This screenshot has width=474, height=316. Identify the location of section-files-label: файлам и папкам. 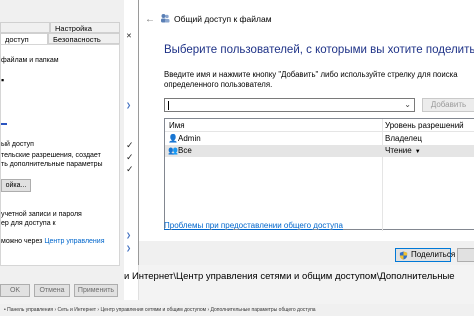
(30, 60).